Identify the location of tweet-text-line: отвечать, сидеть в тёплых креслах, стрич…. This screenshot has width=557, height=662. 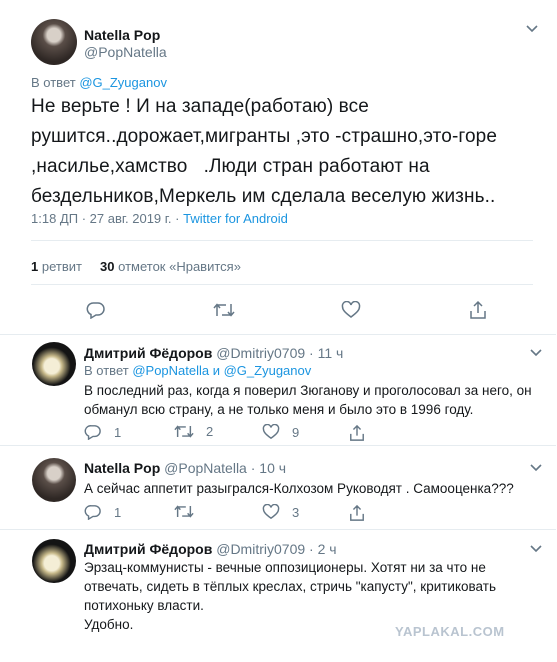
(290, 586).